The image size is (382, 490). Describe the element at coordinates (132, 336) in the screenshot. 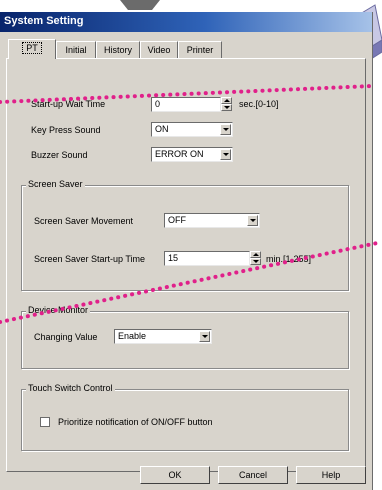

I see `changing-value-value: Enable` at that location.